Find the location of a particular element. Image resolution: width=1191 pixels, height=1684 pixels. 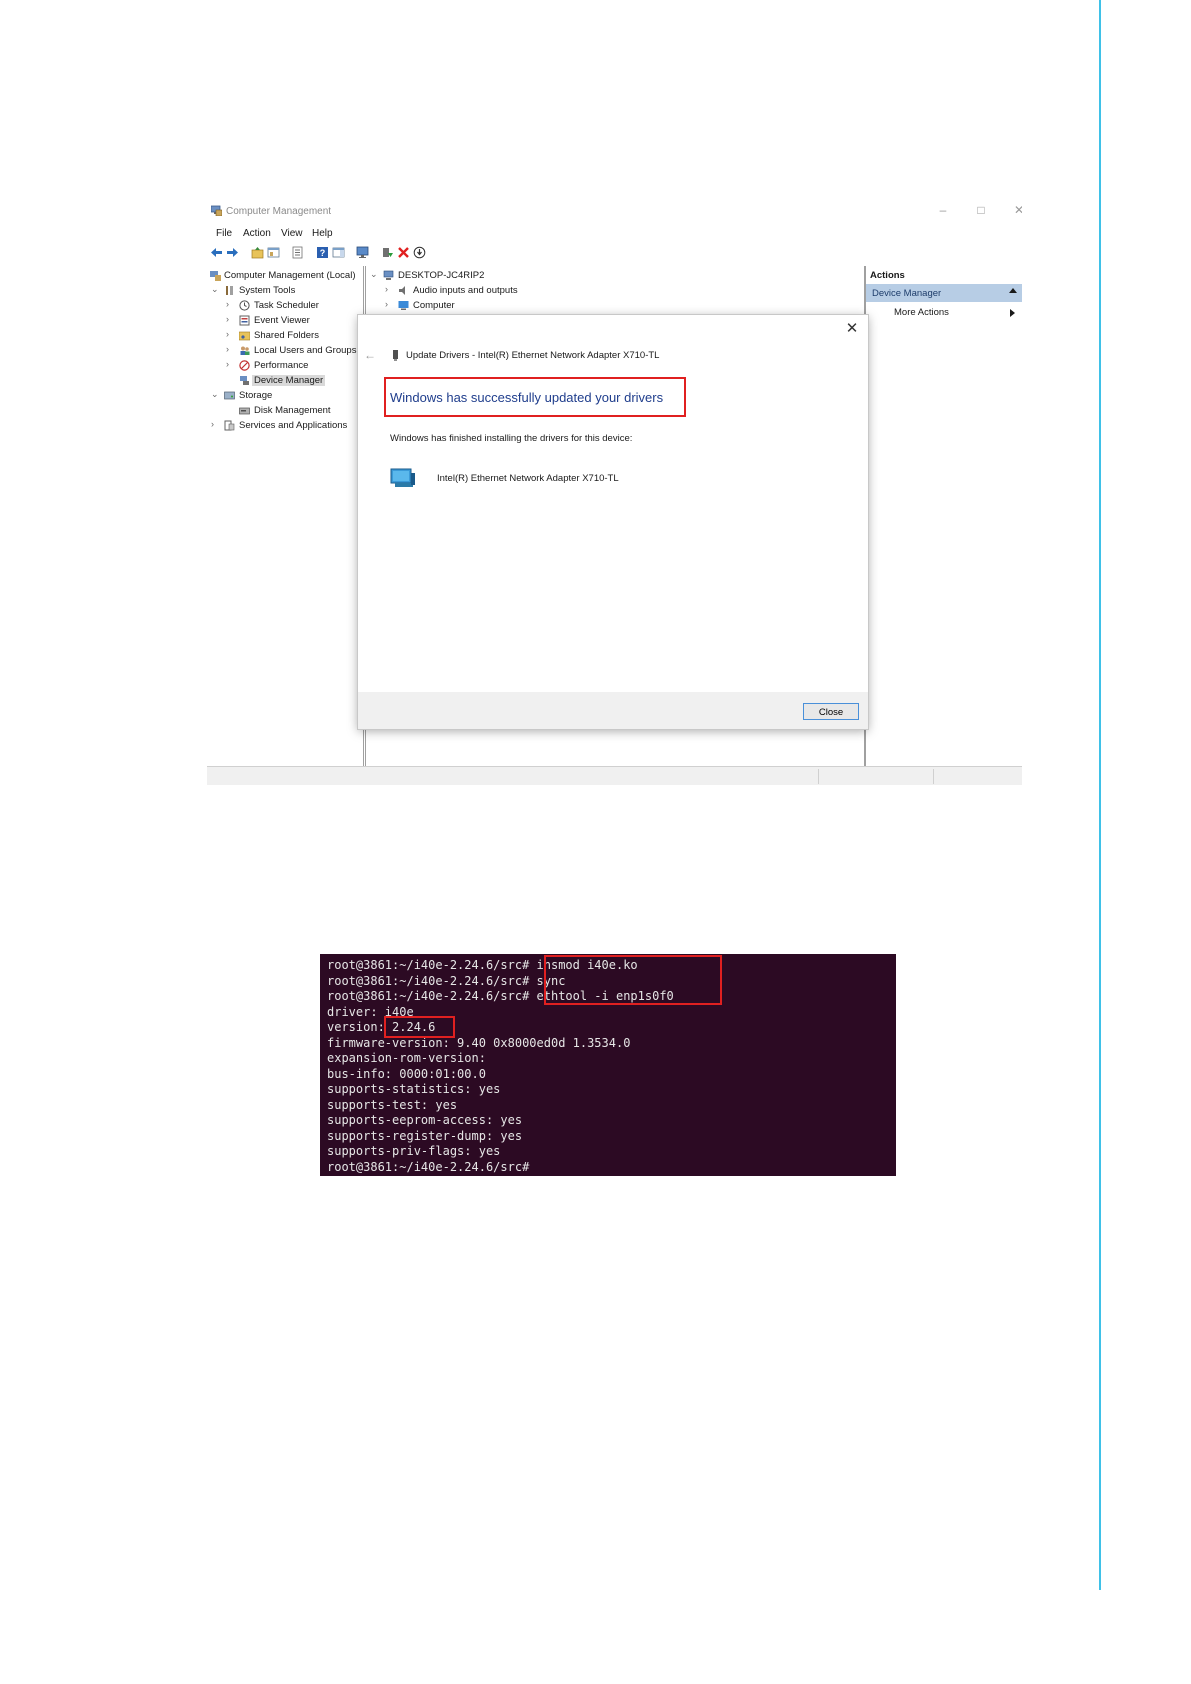

menu-help: Help is located at coordinates (322, 233).